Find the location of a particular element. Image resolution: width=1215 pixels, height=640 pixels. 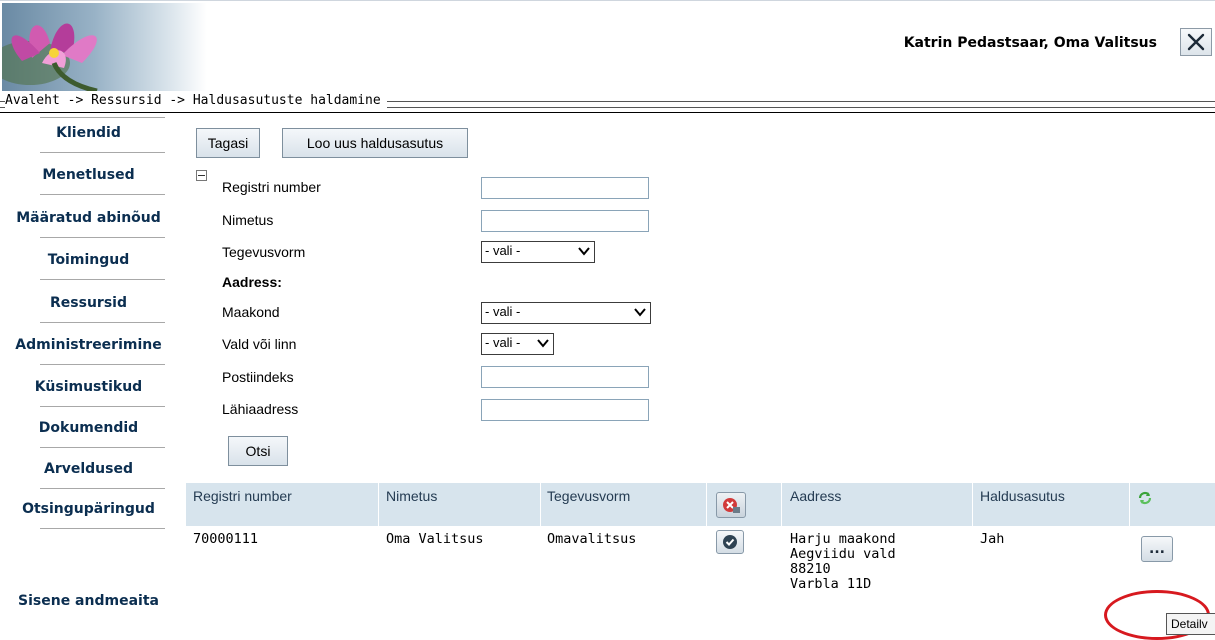

sidebar-item-maaratud-abinoud: Määratud abinõud is located at coordinates (88, 221).